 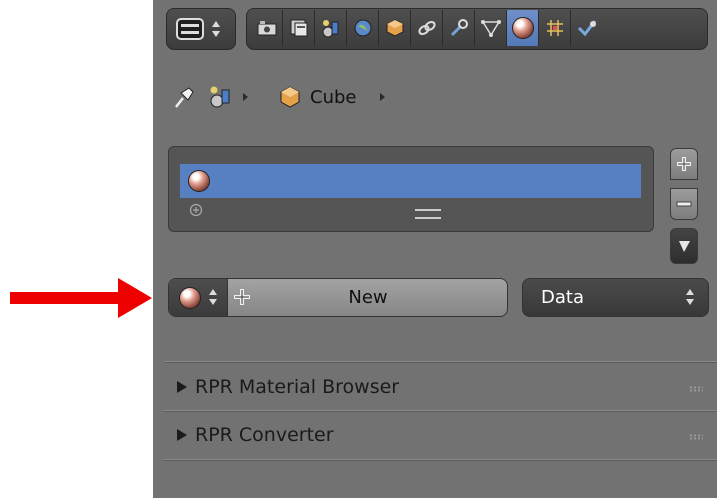 I want to click on texture-icon, so click(x=555, y=28).